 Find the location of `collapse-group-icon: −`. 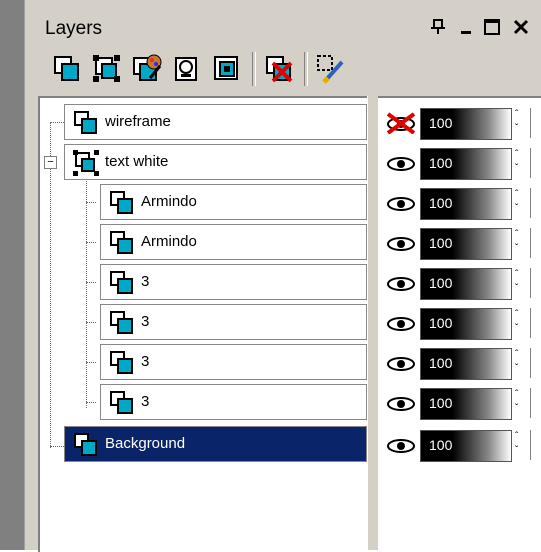

collapse-group-icon: − is located at coordinates (50, 162).